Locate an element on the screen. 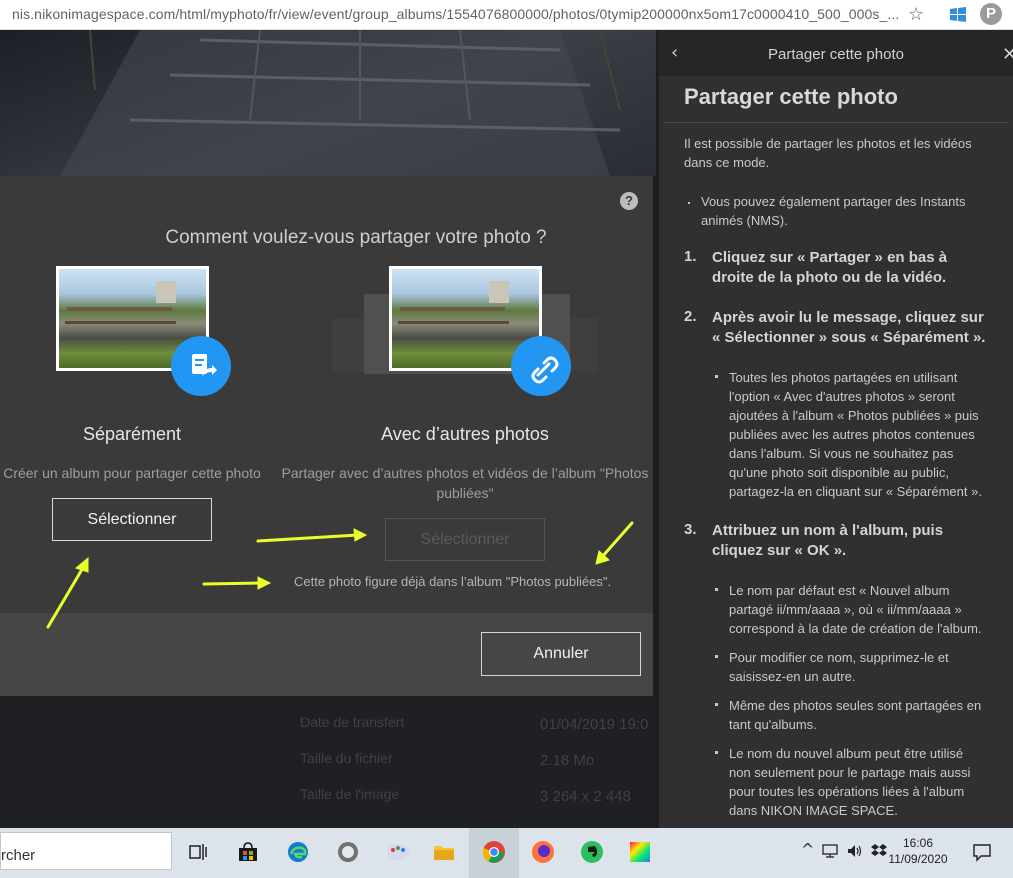  link-icon is located at coordinates (541, 366).